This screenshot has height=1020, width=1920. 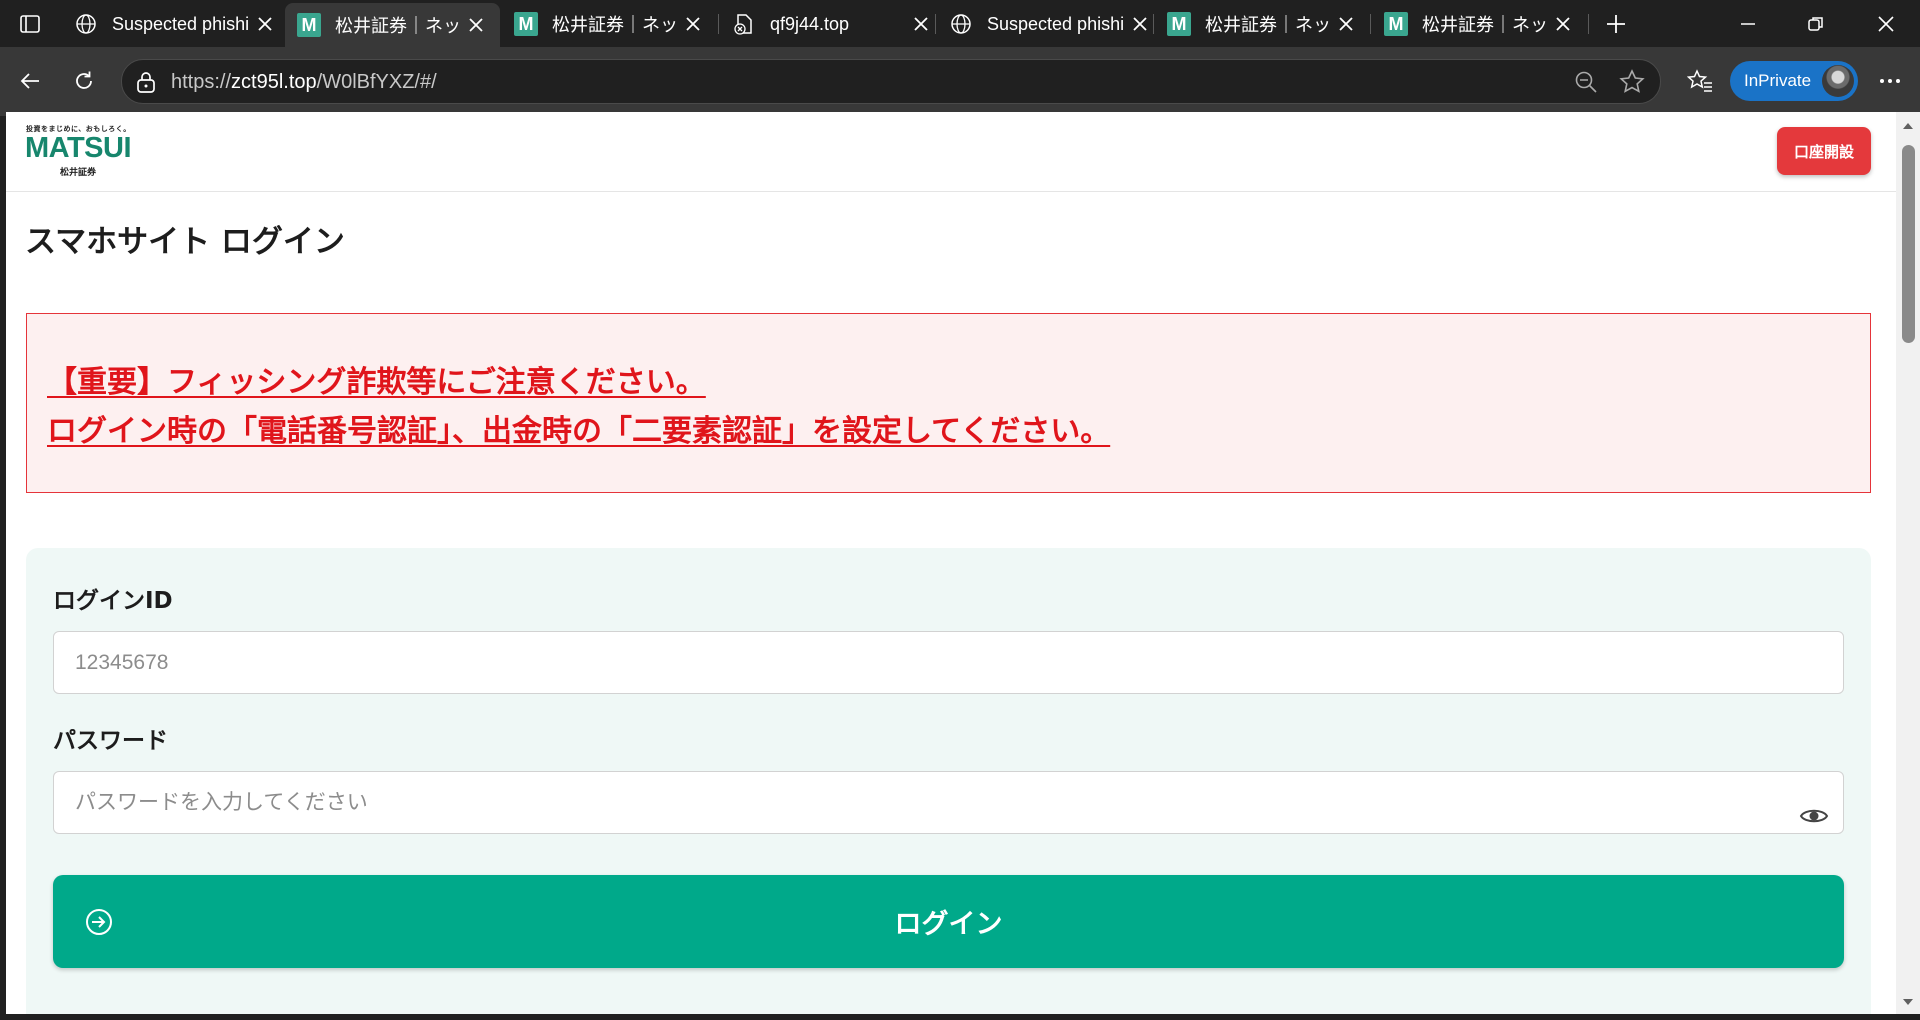 What do you see at coordinates (99, 922) in the screenshot?
I see `login-arrow-icon` at bounding box center [99, 922].